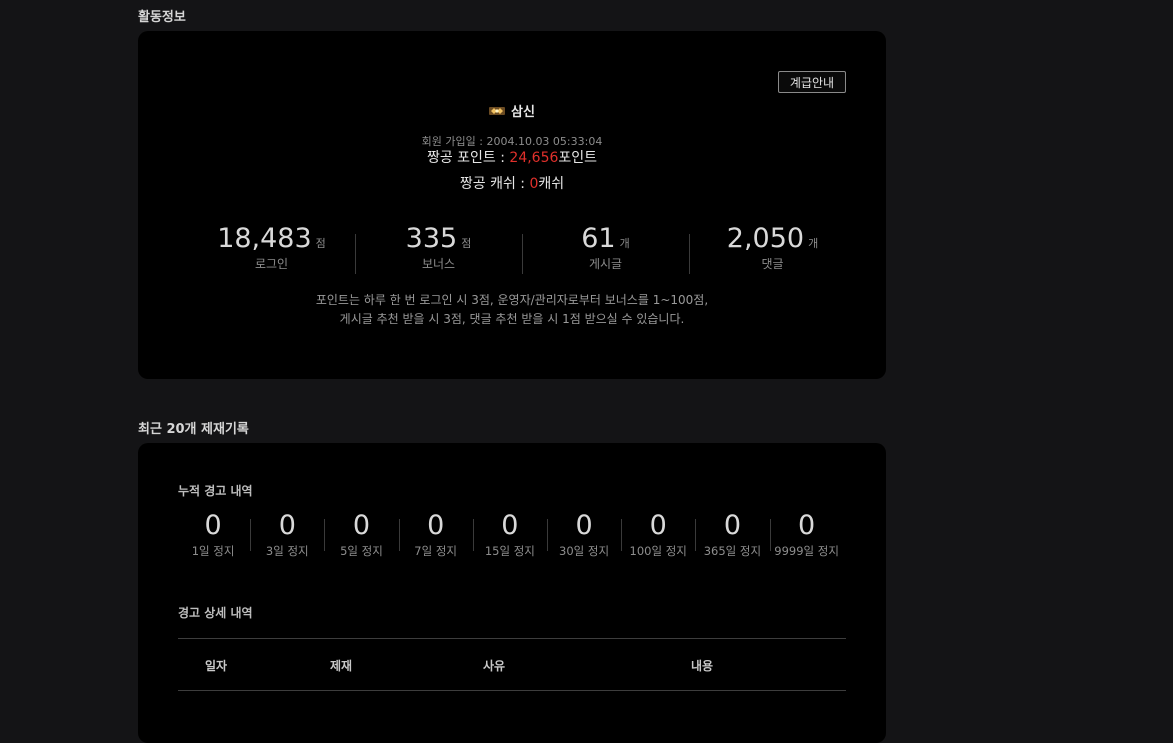 This screenshot has width=1173, height=743. Describe the element at coordinates (341, 666) in the screenshot. I see `column-sanction: 제재` at that location.